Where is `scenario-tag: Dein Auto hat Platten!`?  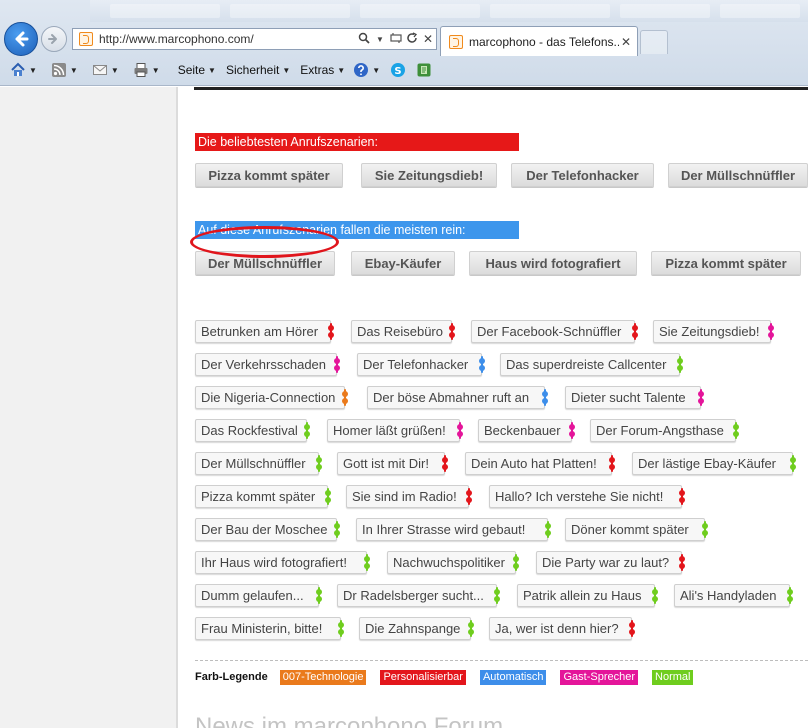
scenario-tag: Dein Auto hat Platten! is located at coordinates (540, 463).